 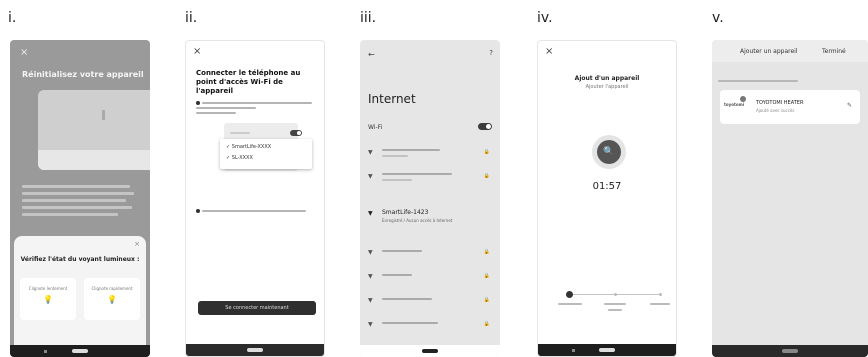 I want to click on page-subtitle: Ajouter l'appareil, so click(x=607, y=87).